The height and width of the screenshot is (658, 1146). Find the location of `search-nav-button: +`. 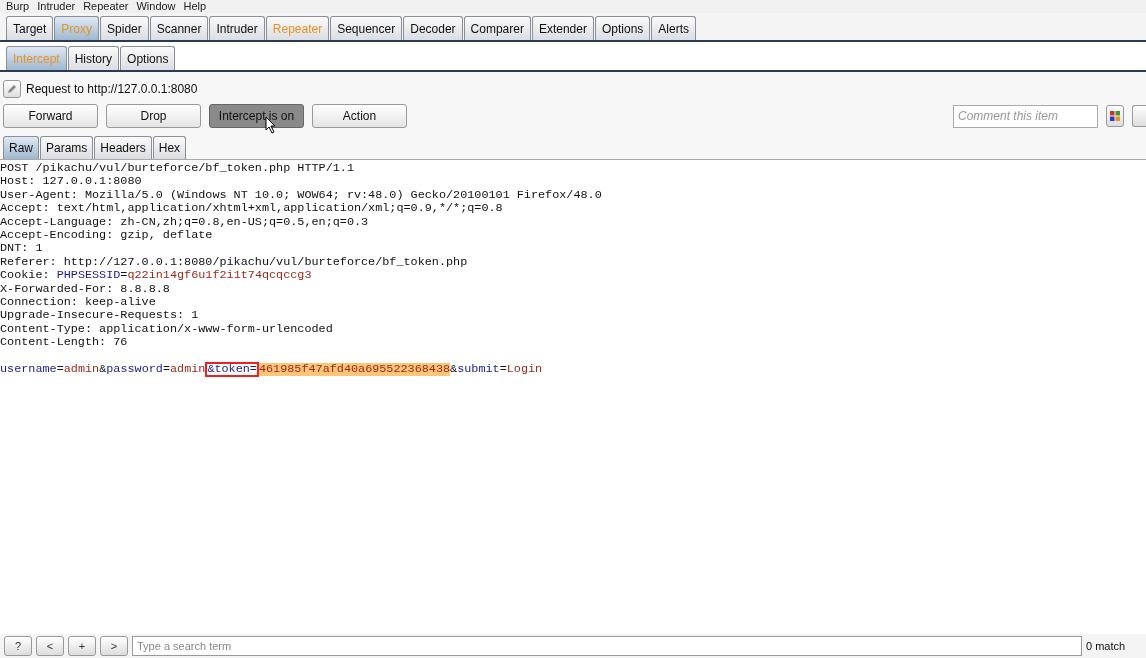

search-nav-button: + is located at coordinates (82, 646).